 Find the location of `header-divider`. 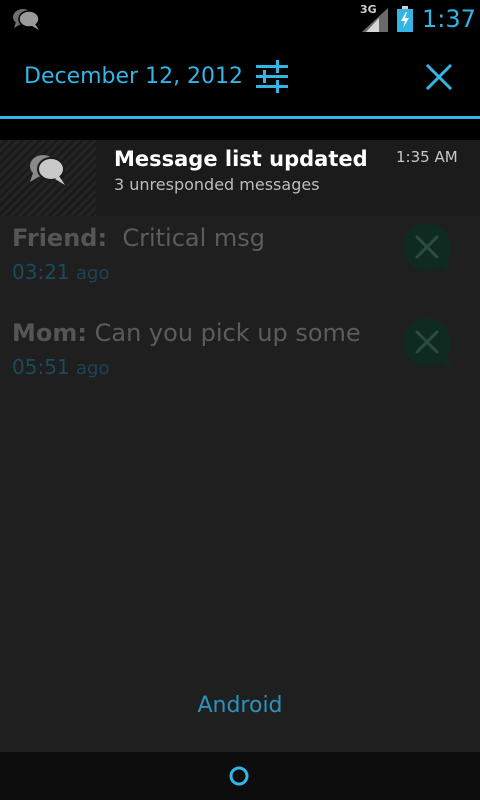

header-divider is located at coordinates (240, 117).